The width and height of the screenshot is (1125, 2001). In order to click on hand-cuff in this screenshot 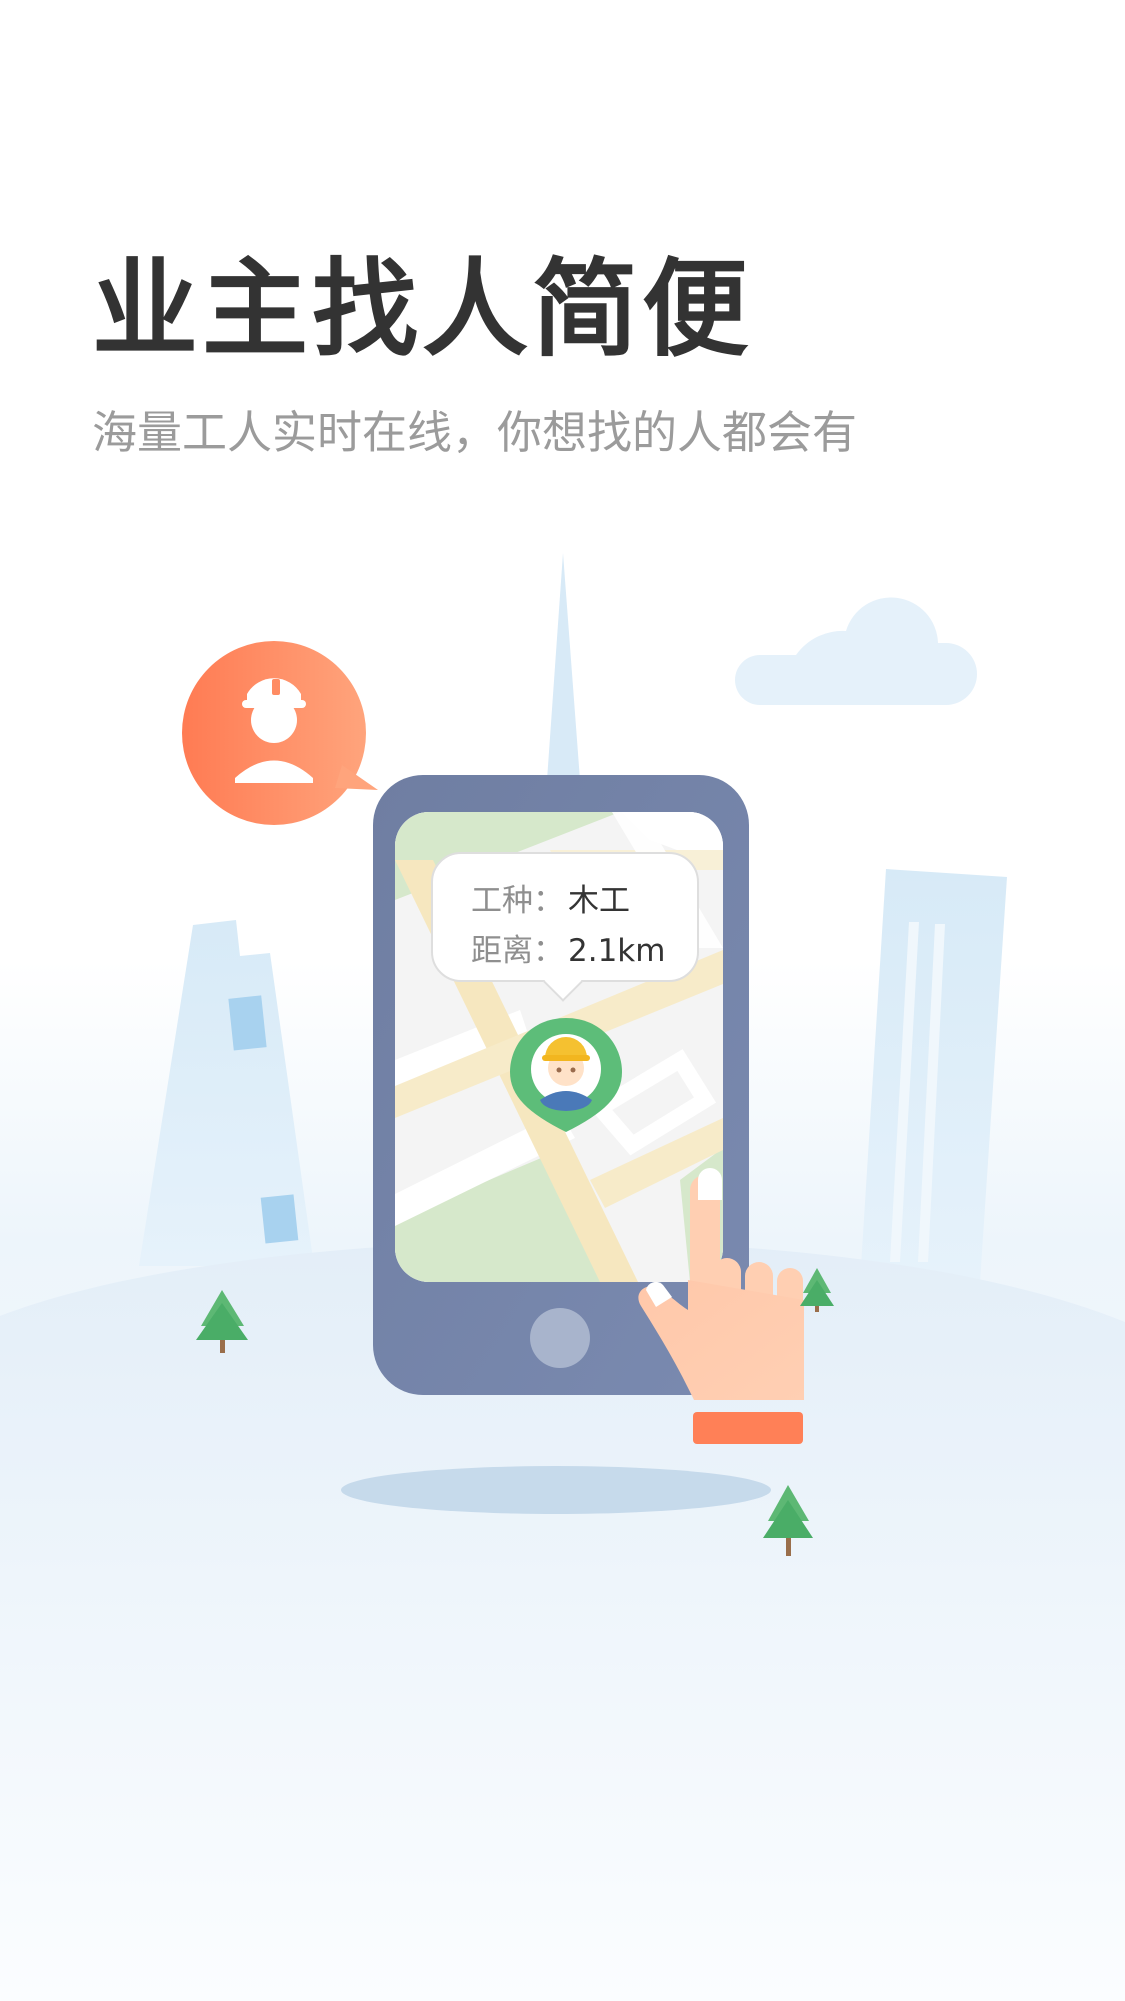, I will do `click(748, 1428)`.